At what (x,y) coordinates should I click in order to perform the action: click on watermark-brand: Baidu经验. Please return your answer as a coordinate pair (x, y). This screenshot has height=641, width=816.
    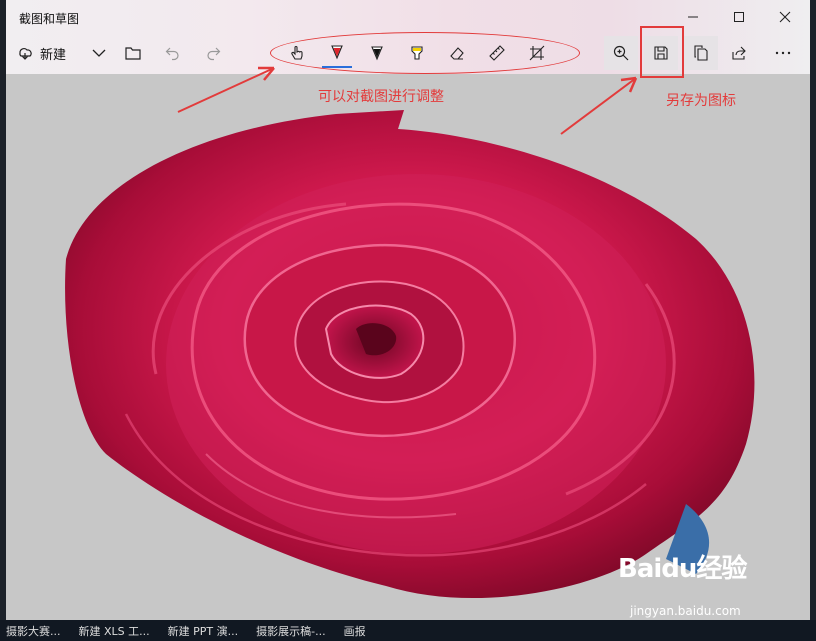
    Looking at the image, I should click on (682, 569).